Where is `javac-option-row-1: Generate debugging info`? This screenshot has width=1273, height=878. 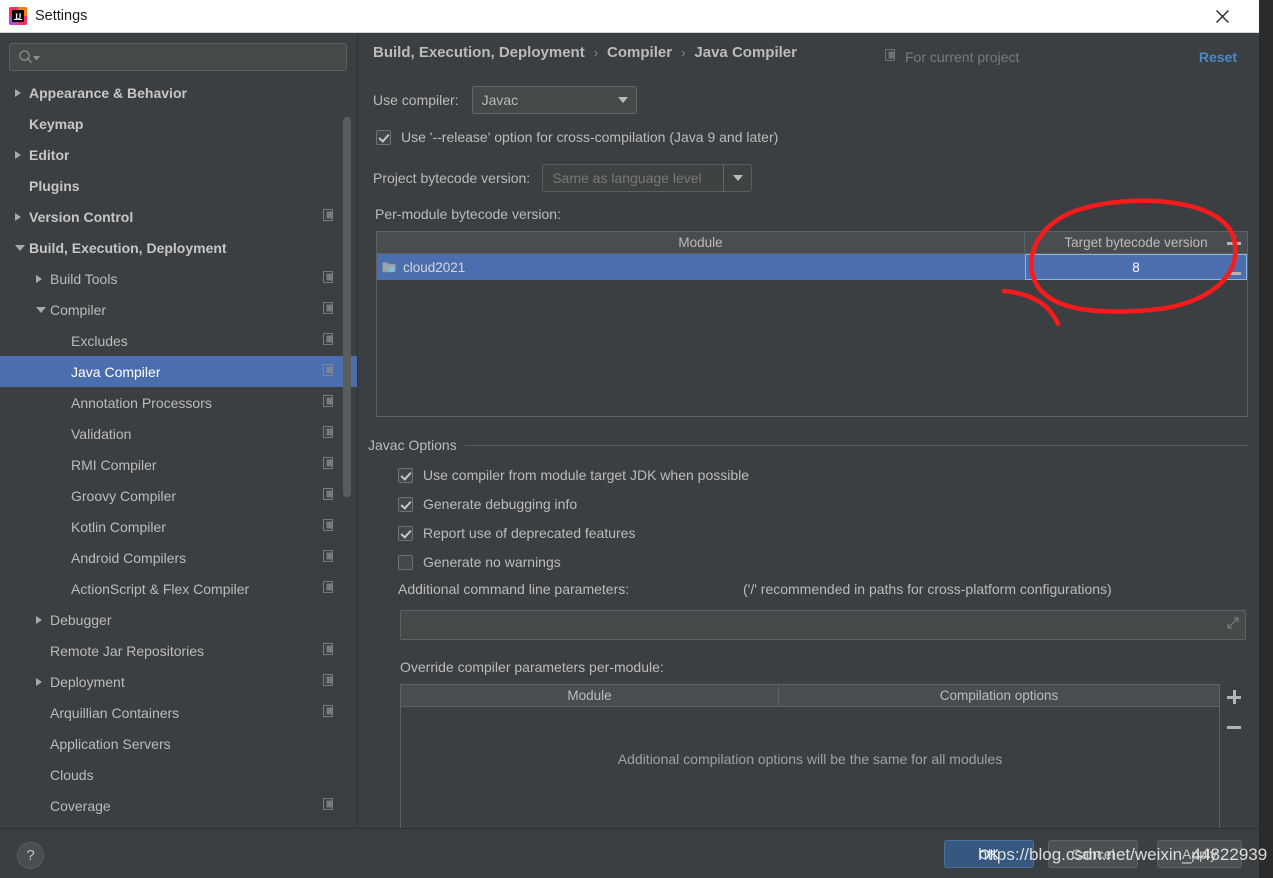 javac-option-row-1: Generate debugging info is located at coordinates (487, 504).